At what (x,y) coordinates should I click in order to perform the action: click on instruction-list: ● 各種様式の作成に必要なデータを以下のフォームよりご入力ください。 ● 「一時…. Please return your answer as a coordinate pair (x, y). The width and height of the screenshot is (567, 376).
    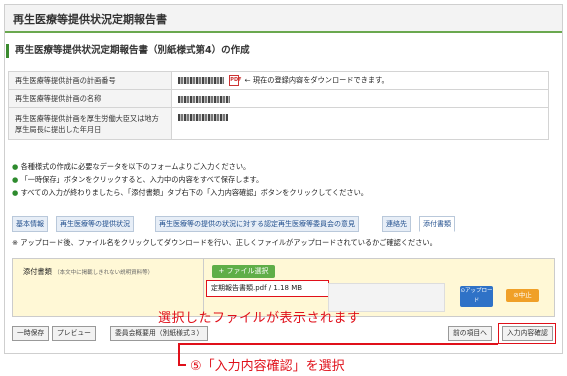
    Looking at the image, I should click on (282, 179).